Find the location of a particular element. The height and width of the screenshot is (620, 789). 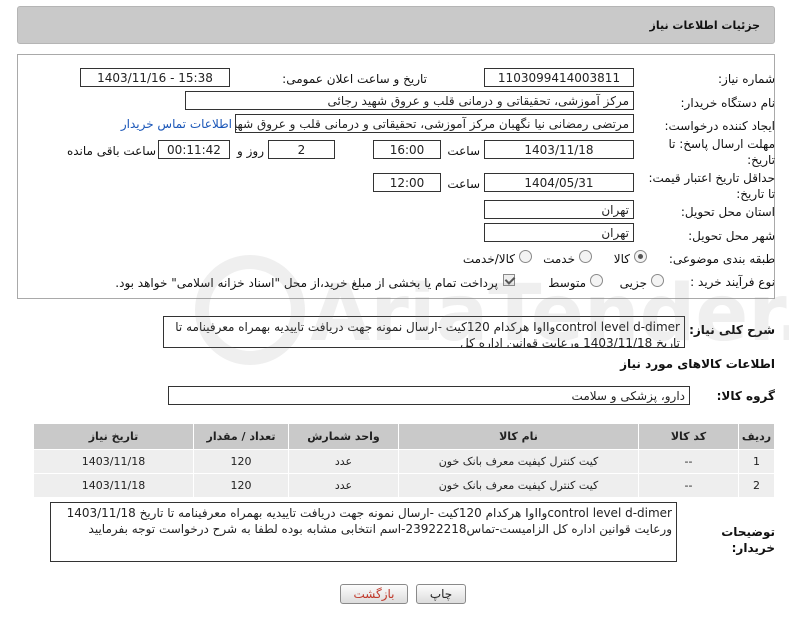

goods-group-label: گروه کالا: is located at coordinates (745, 396).